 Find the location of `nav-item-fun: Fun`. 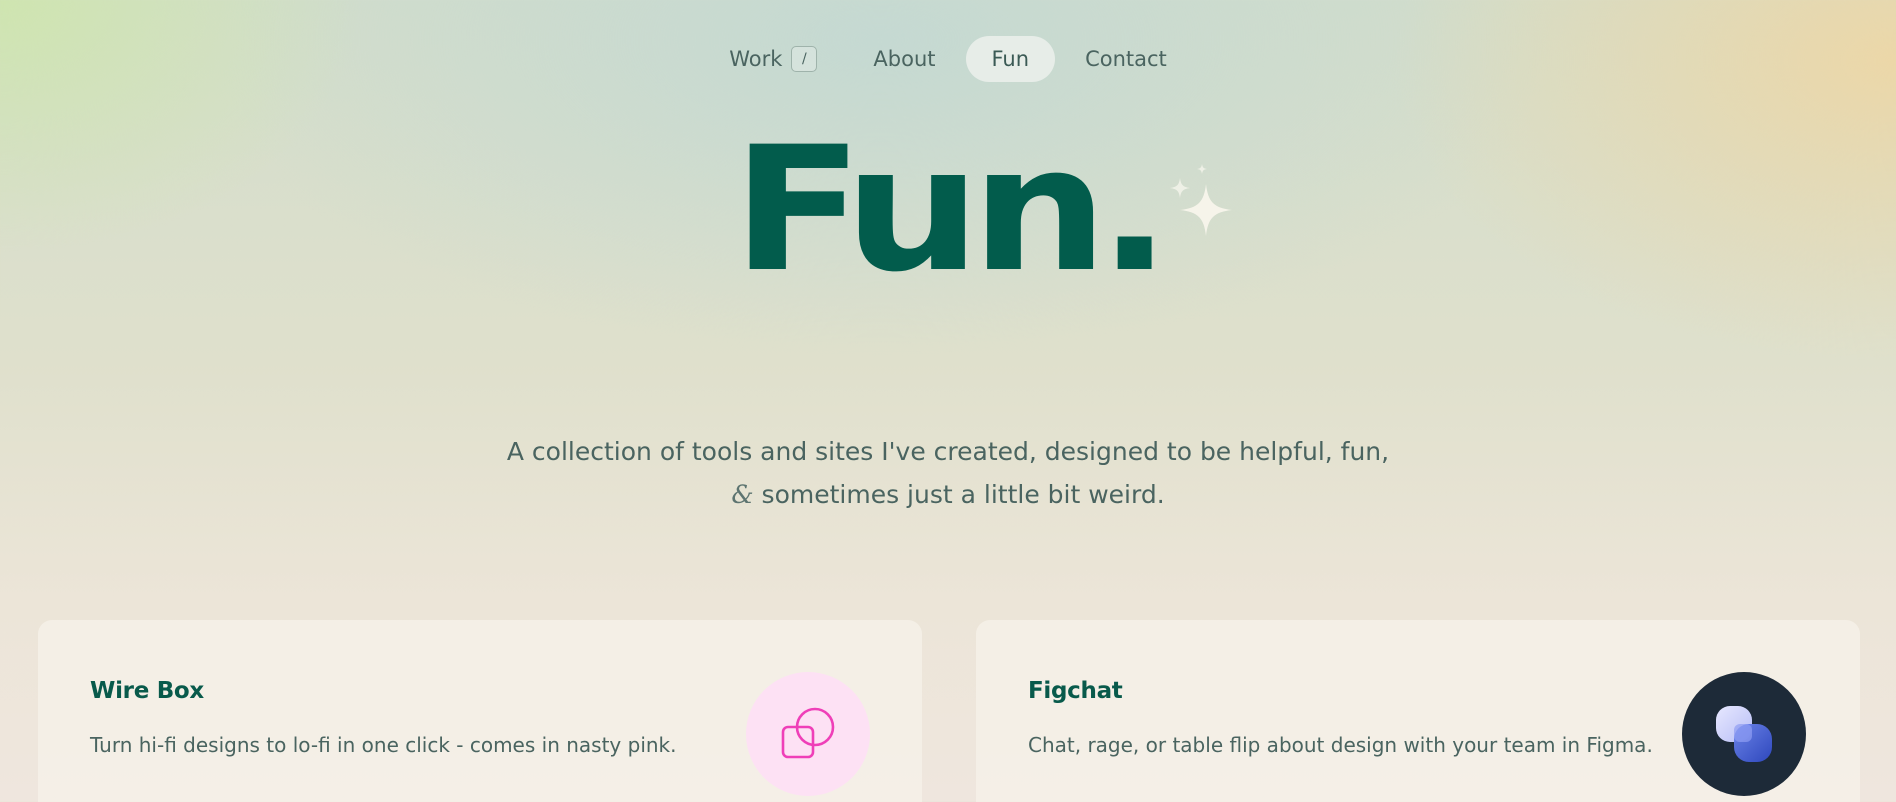

nav-item-fun: Fun is located at coordinates (1010, 59).